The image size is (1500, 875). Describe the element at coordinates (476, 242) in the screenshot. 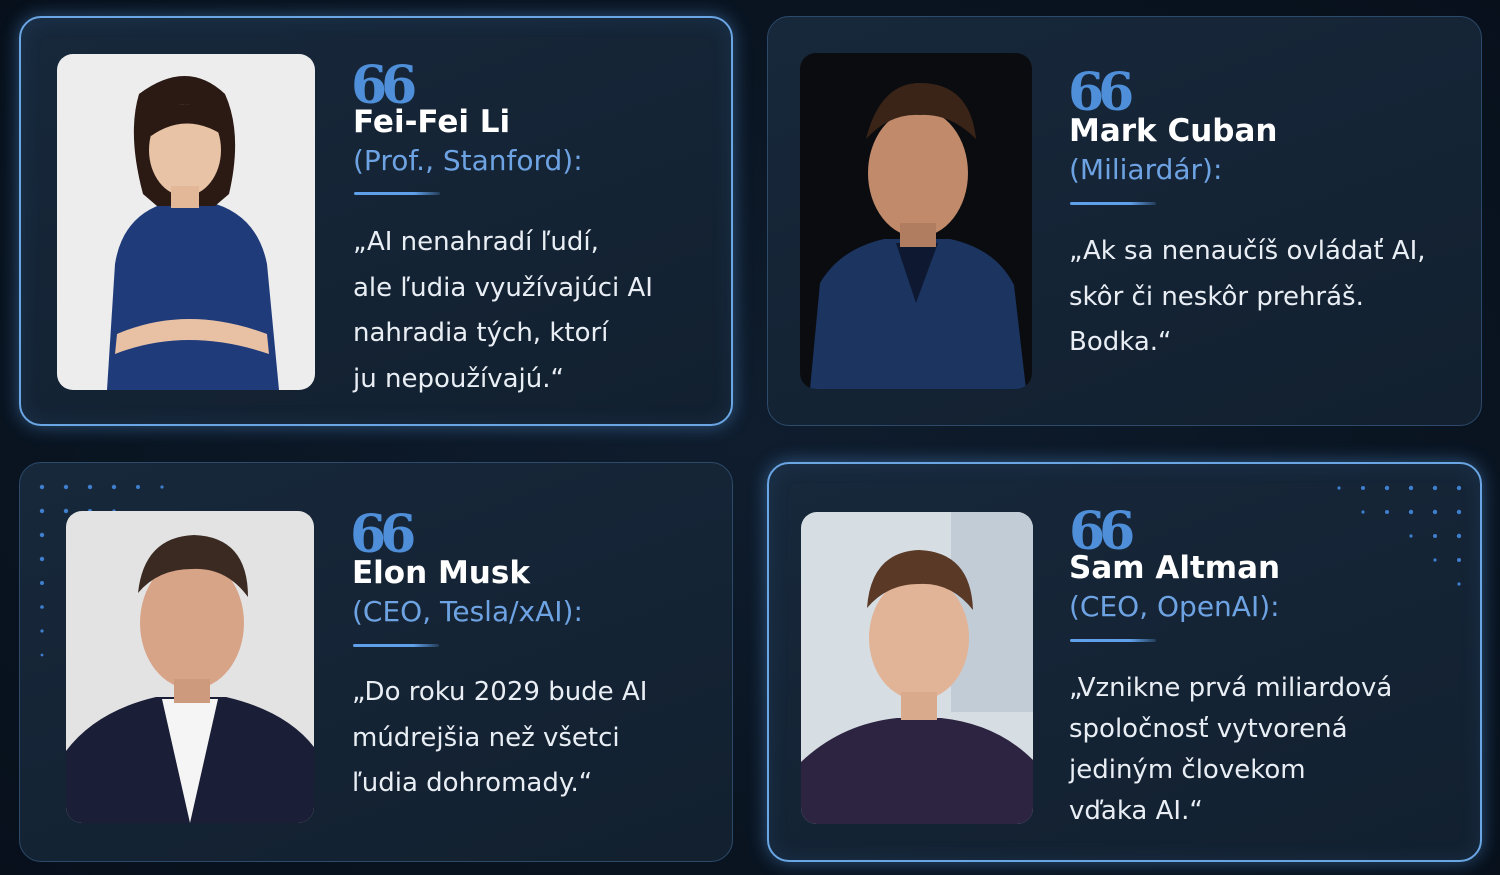

I see `quote-line: „AI nenahradí ľudí,` at that location.